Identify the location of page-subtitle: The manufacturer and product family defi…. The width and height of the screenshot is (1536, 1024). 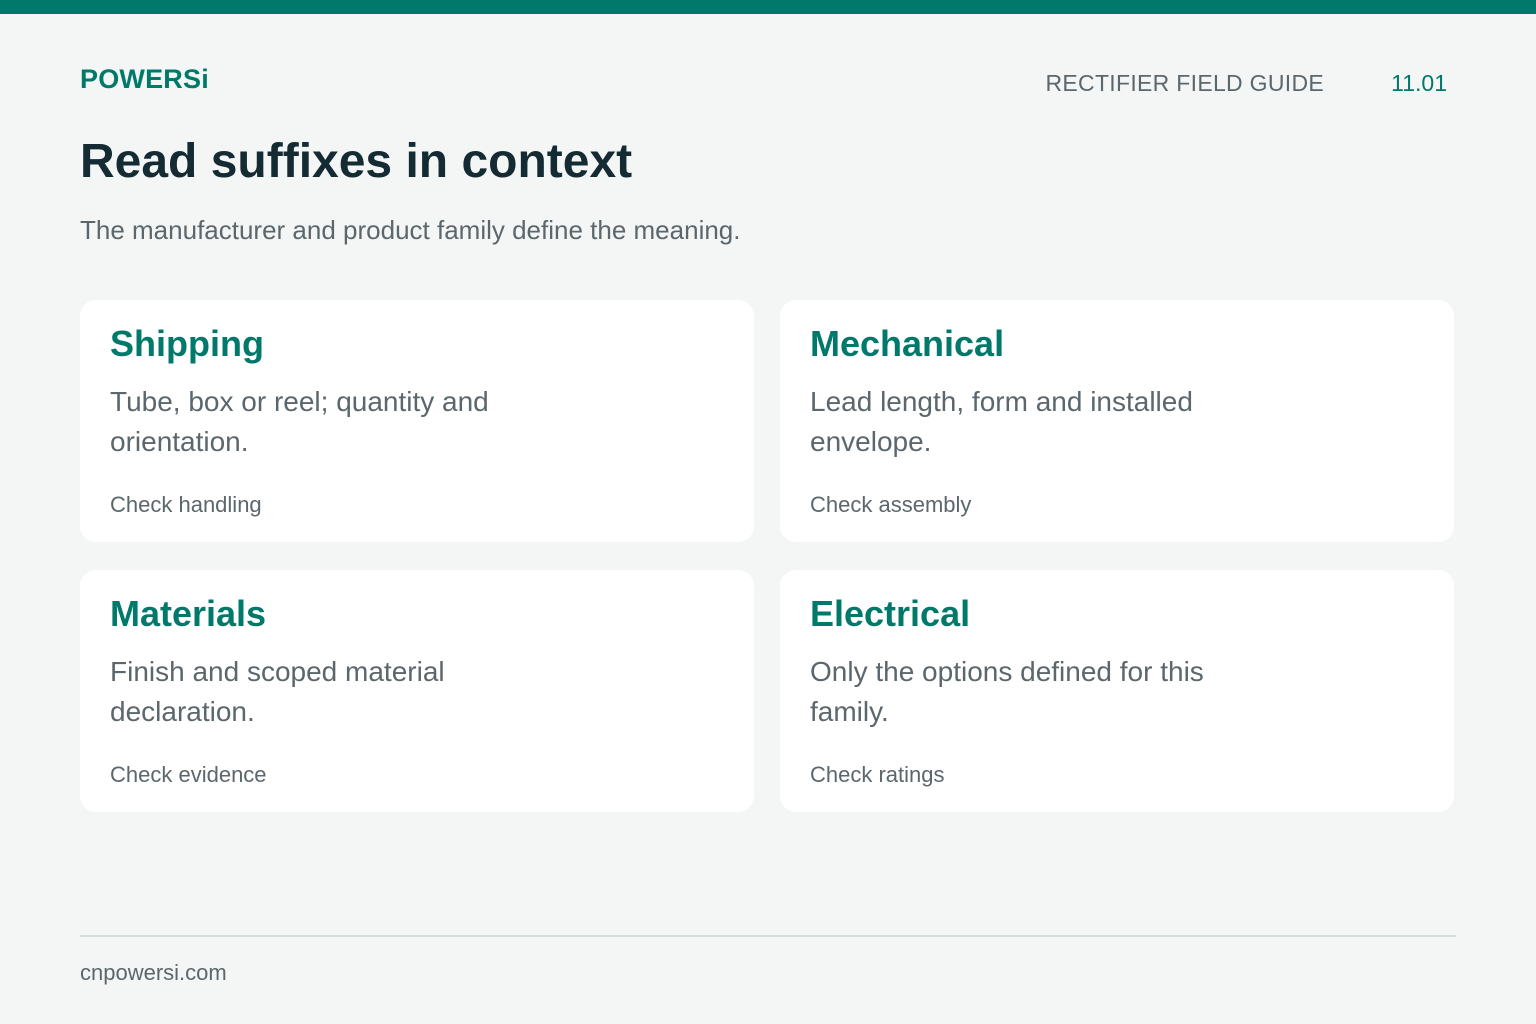
(410, 230).